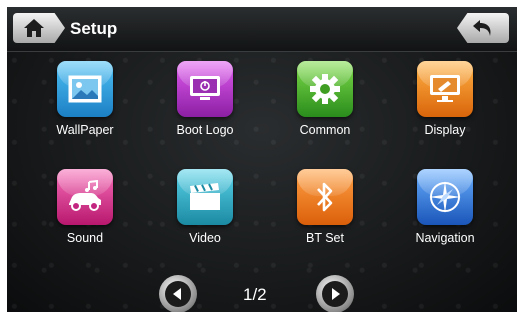 The image size is (524, 313). I want to click on app-bt-set: BT Set, so click(325, 207).